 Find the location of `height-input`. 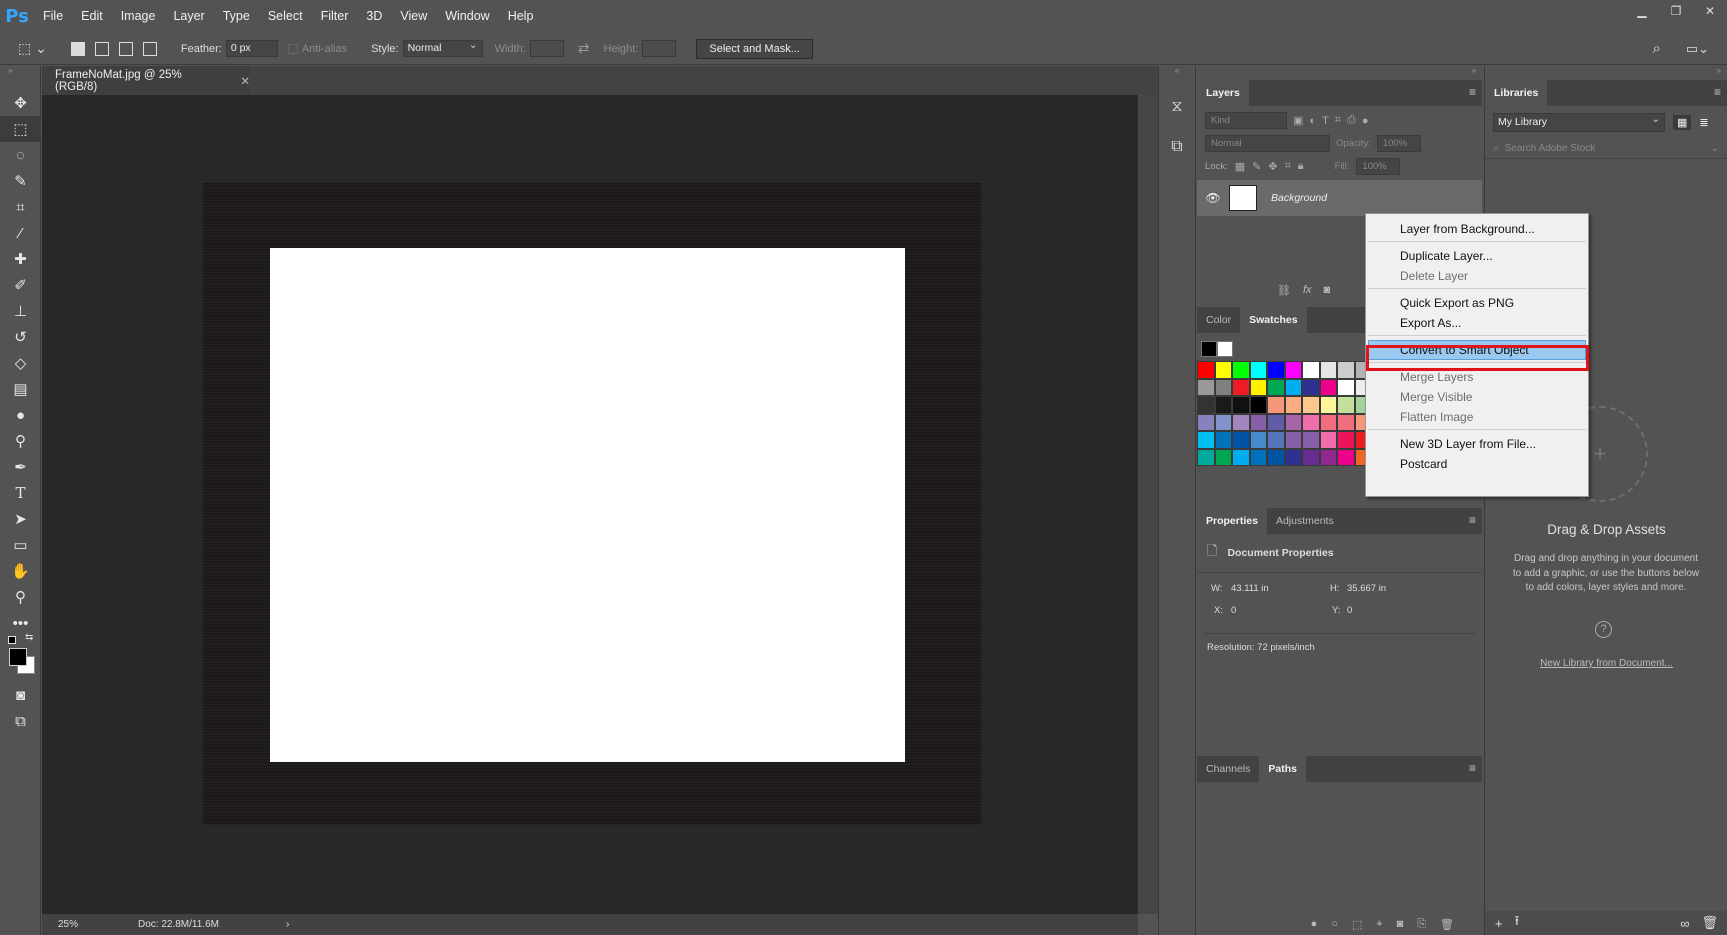

height-input is located at coordinates (659, 48).